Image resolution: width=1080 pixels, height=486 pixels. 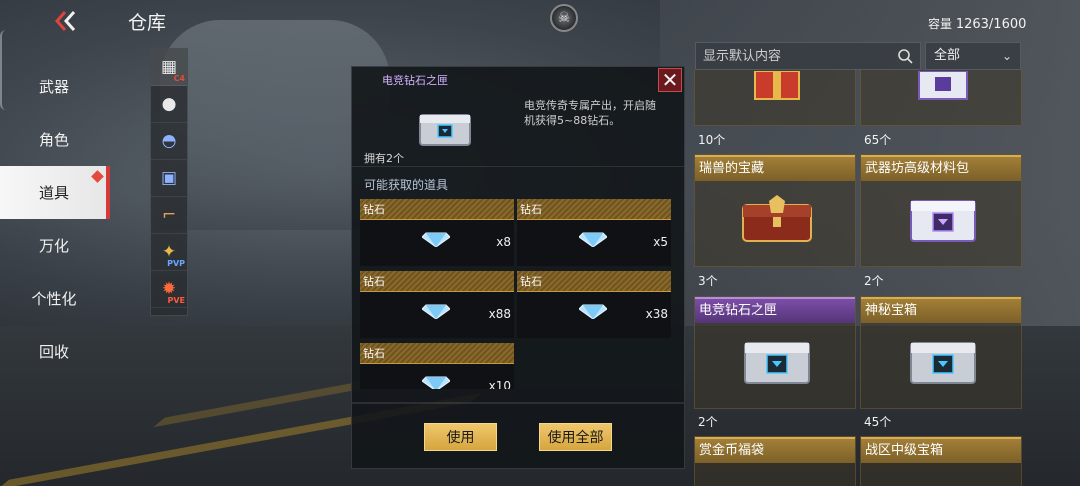 I want to click on sidebar-item-label: 道具, so click(x=53, y=193).